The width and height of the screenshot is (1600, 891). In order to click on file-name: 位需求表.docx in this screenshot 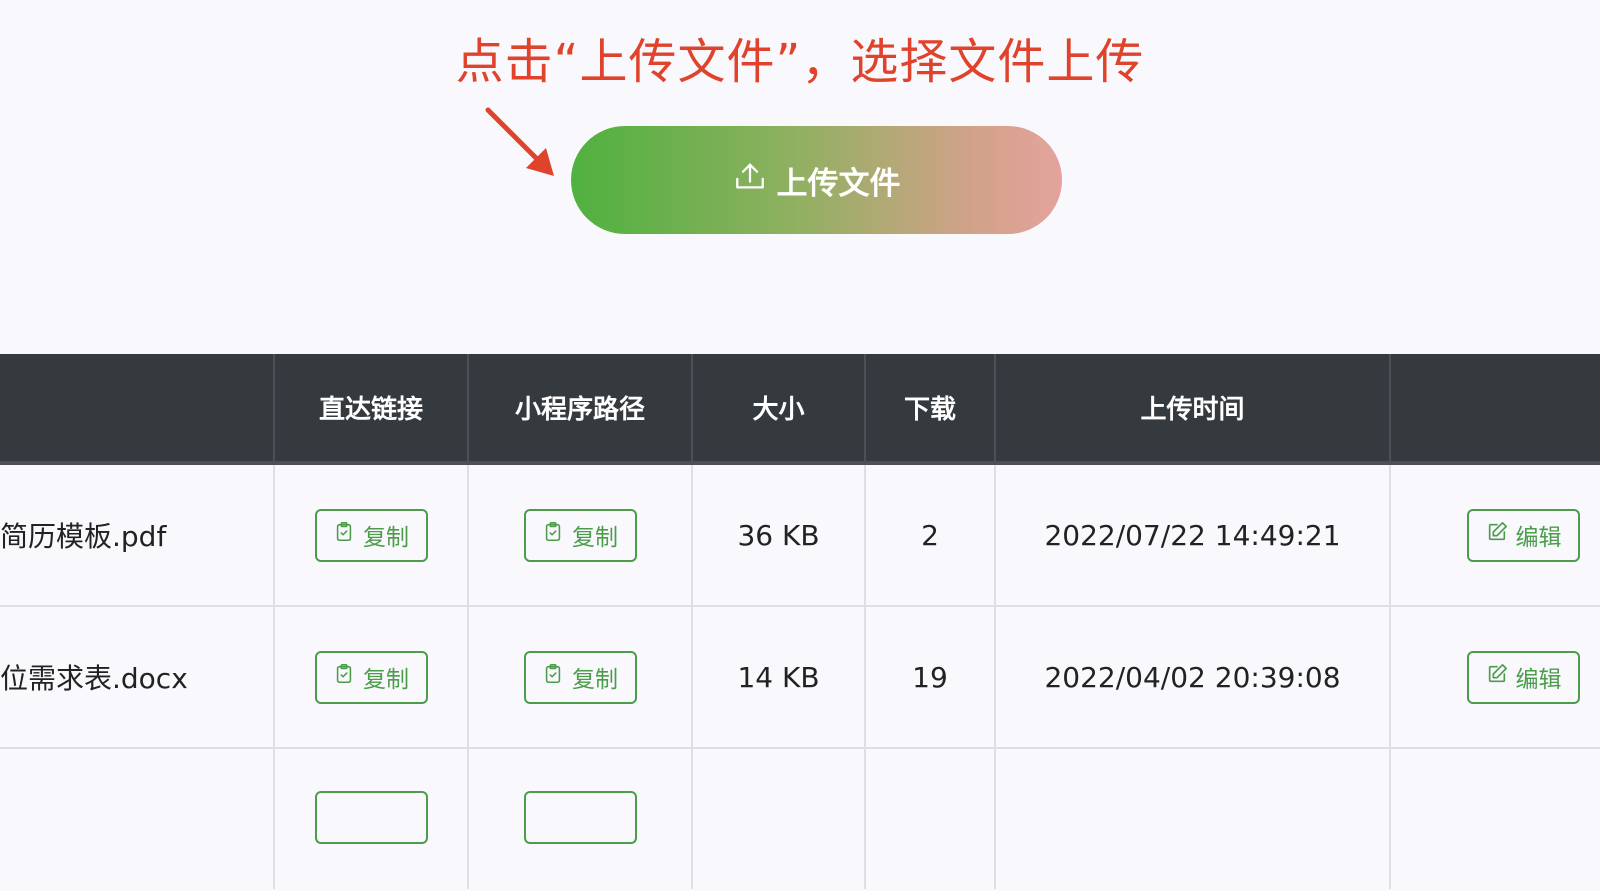, I will do `click(94, 678)`.